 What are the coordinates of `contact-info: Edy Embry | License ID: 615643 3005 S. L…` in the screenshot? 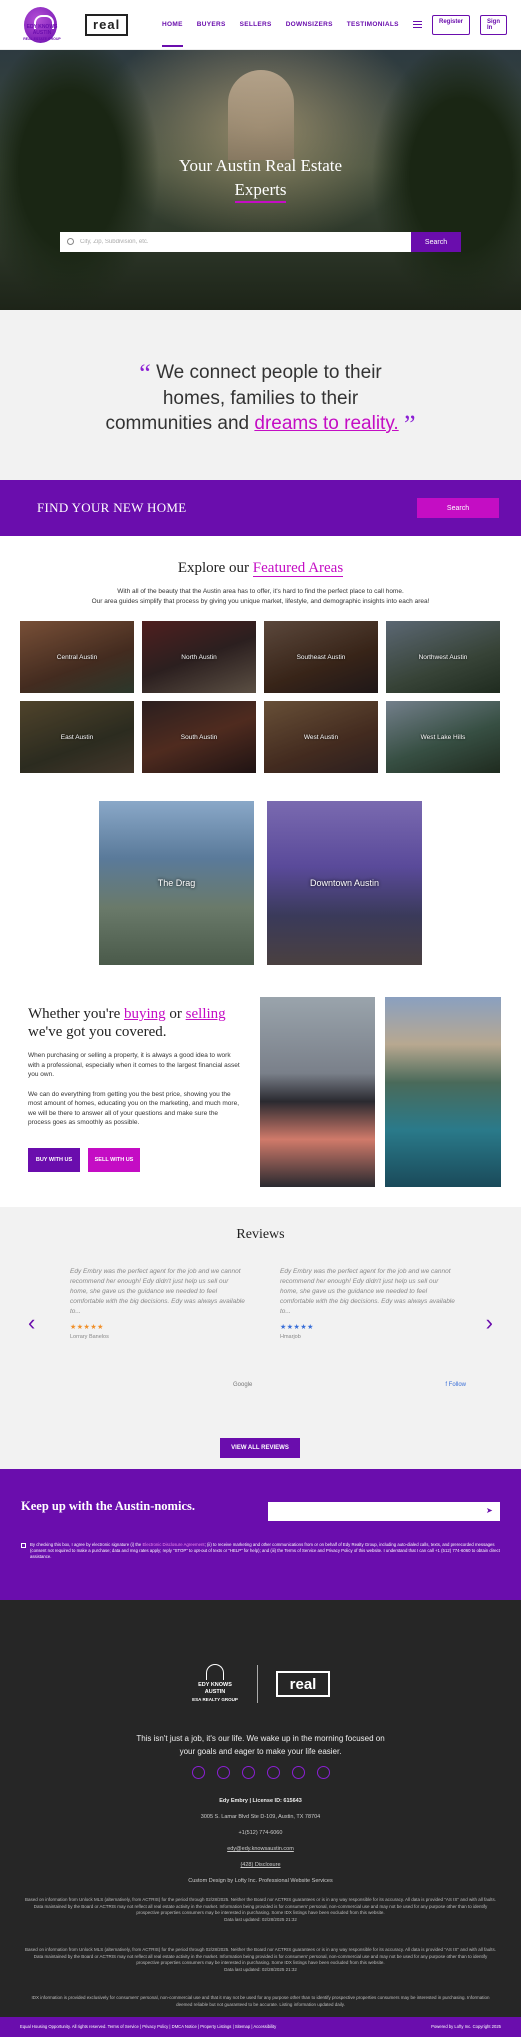 It's located at (260, 1841).